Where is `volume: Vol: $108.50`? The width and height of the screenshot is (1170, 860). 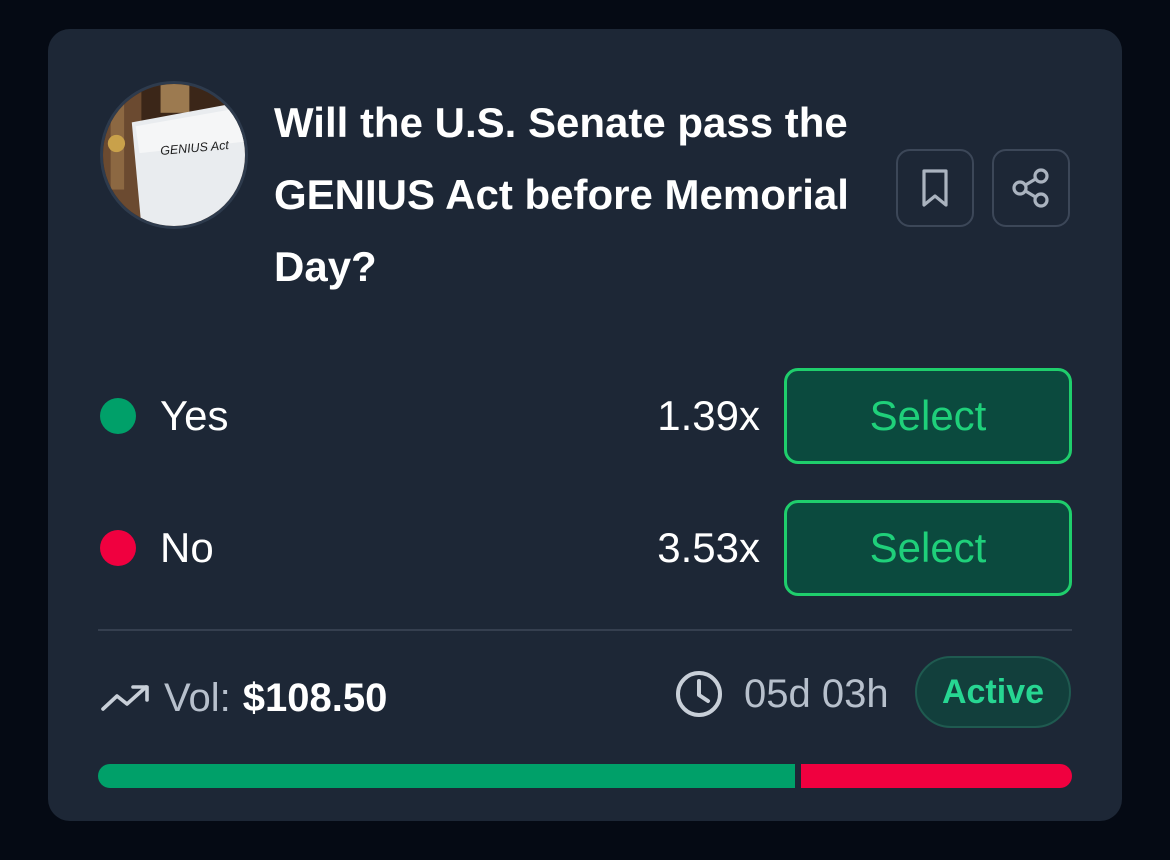
volume: Vol: $108.50 is located at coordinates (243, 698).